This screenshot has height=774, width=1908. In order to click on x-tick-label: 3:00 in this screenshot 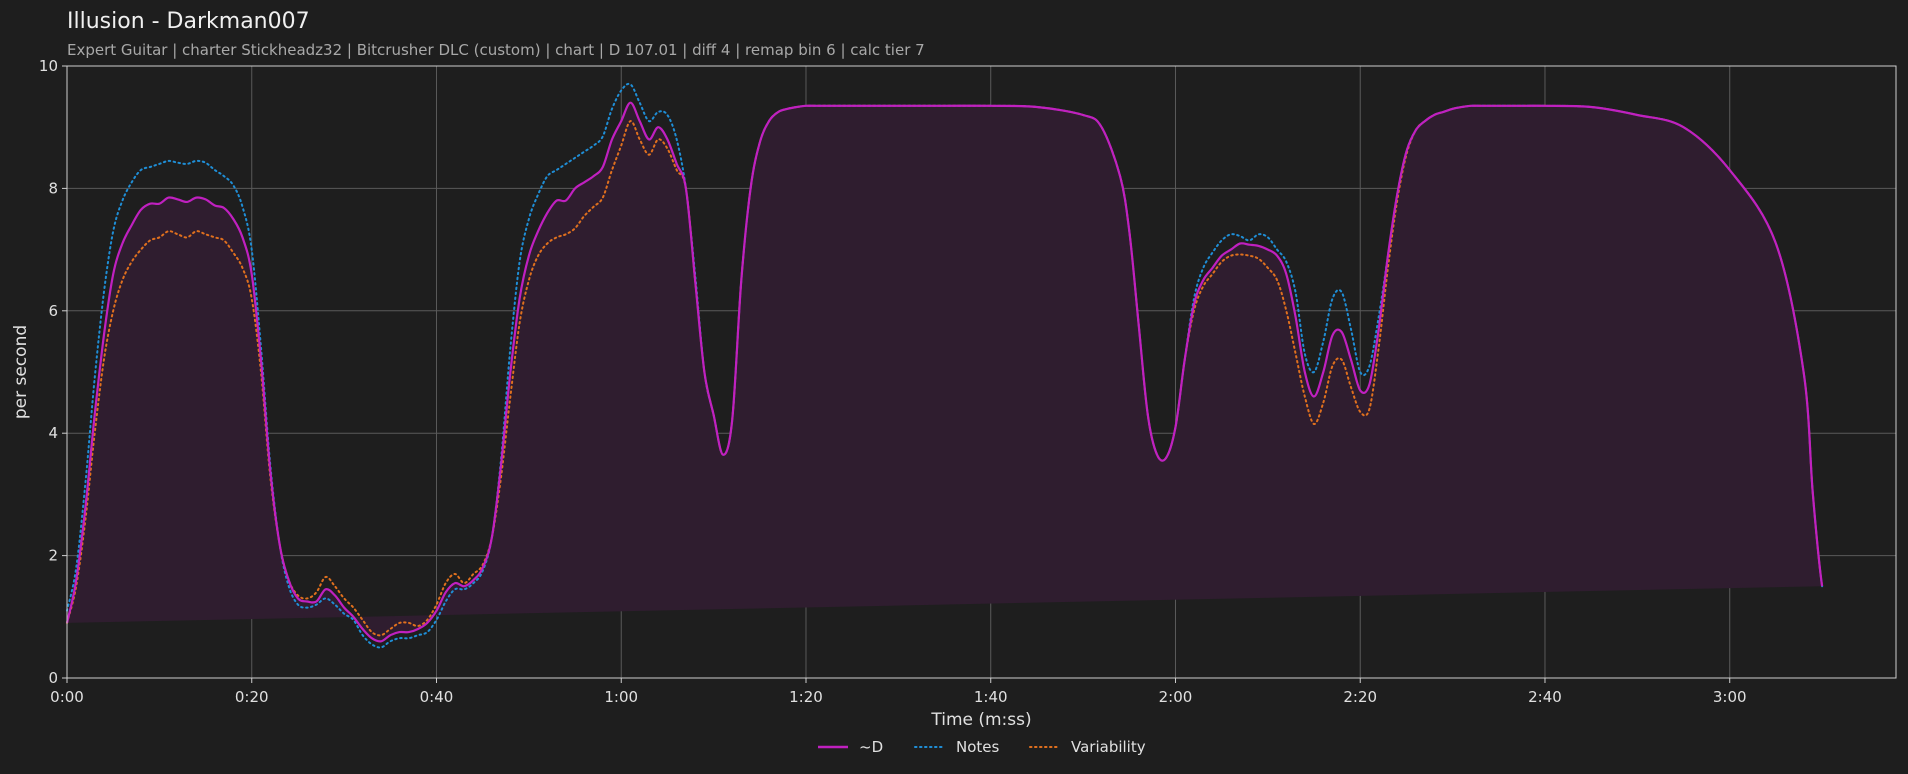, I will do `click(1730, 697)`.